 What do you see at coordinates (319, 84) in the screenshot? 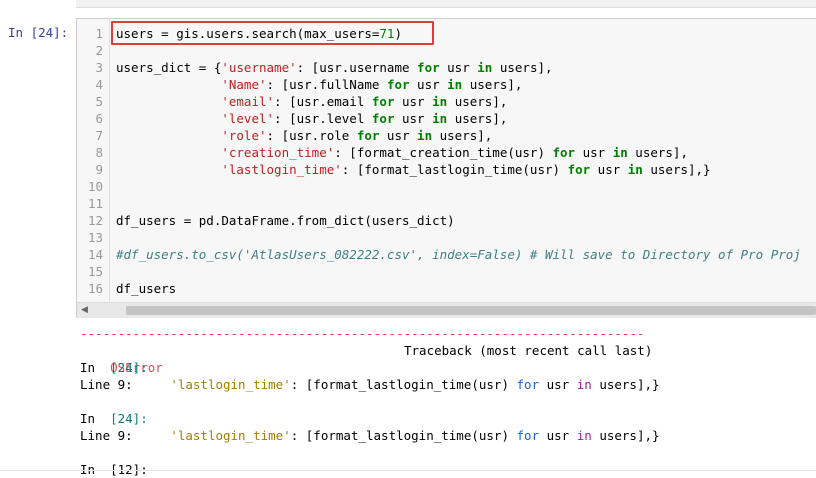
I see `code-text: 'Name': [usr.fullName for usr in users],` at bounding box center [319, 84].